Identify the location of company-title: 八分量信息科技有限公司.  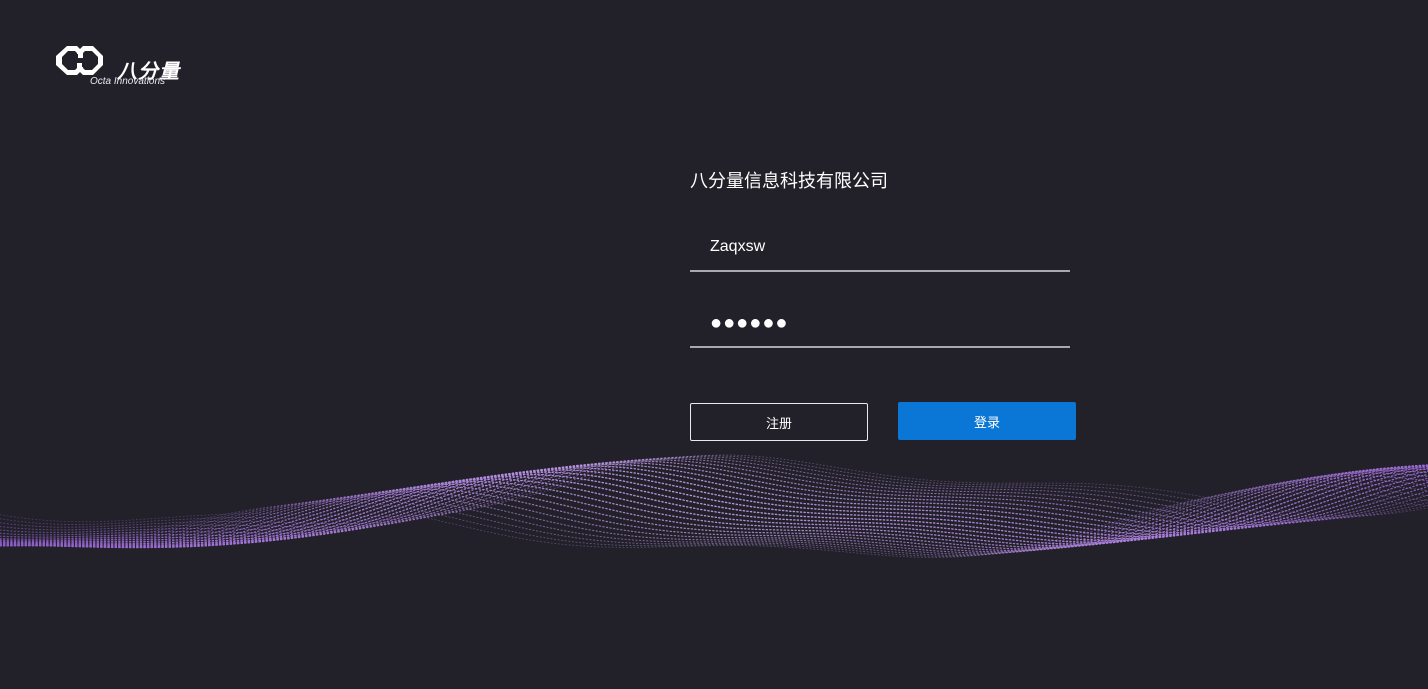
(789, 181).